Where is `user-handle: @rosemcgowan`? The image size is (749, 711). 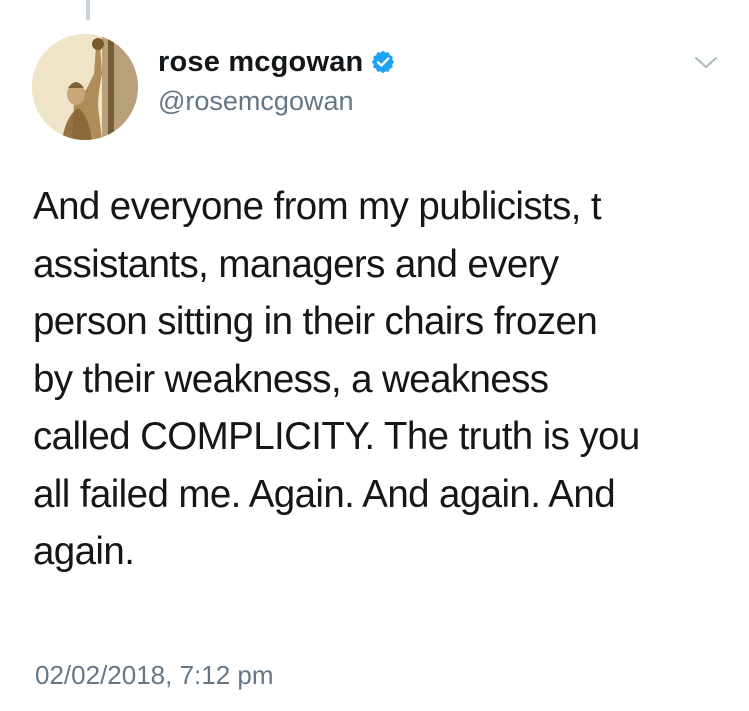 user-handle: @rosemcgowan is located at coordinates (276, 101).